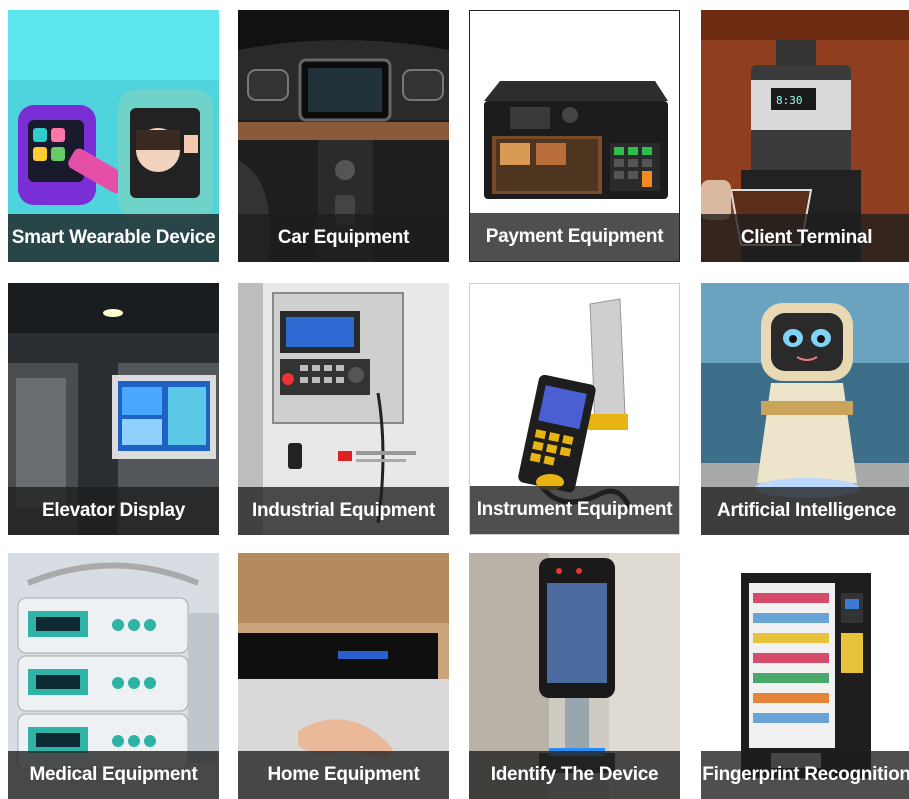 This screenshot has width=909, height=799. I want to click on tile-medical-equipment: Medical Equipment, so click(113, 676).